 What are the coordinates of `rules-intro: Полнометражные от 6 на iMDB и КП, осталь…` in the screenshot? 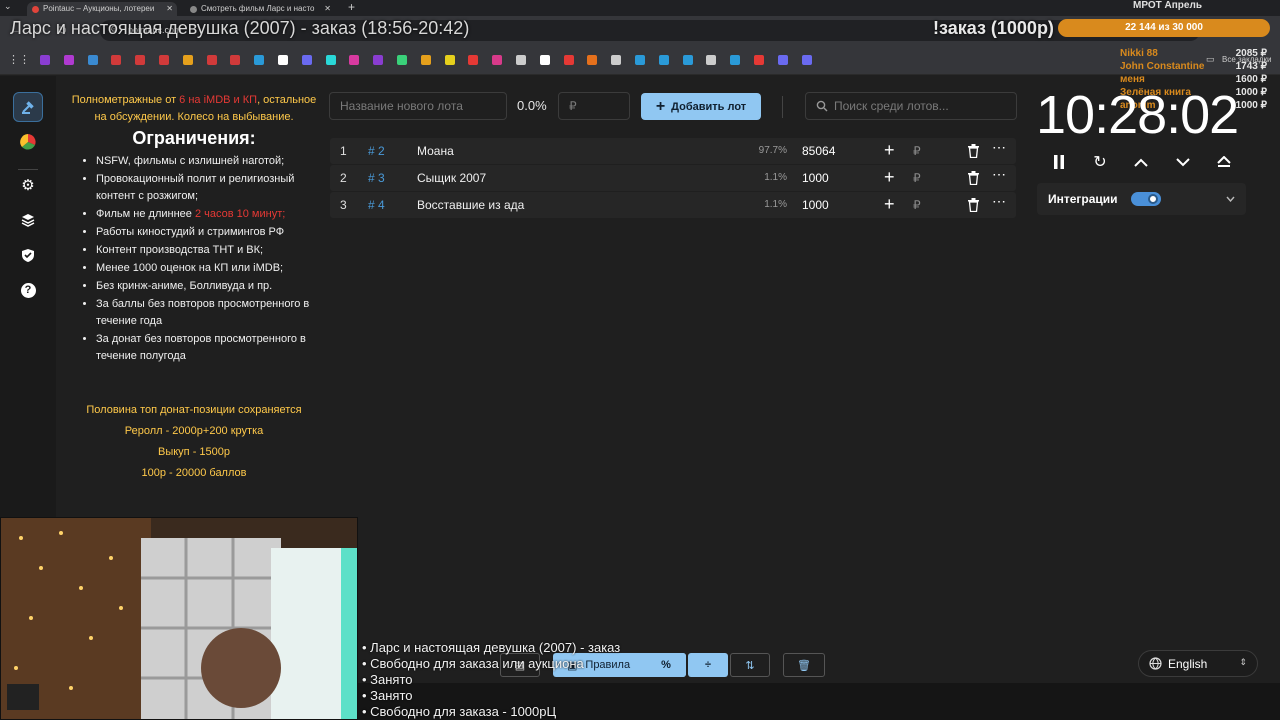 It's located at (194, 109).